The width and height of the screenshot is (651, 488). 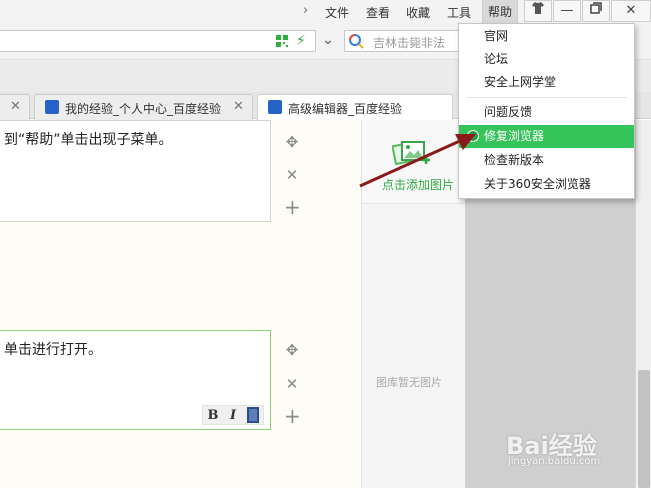 I want to click on image-library-panel: 点击添加图片 图库暂无图片, so click(x=413, y=304).